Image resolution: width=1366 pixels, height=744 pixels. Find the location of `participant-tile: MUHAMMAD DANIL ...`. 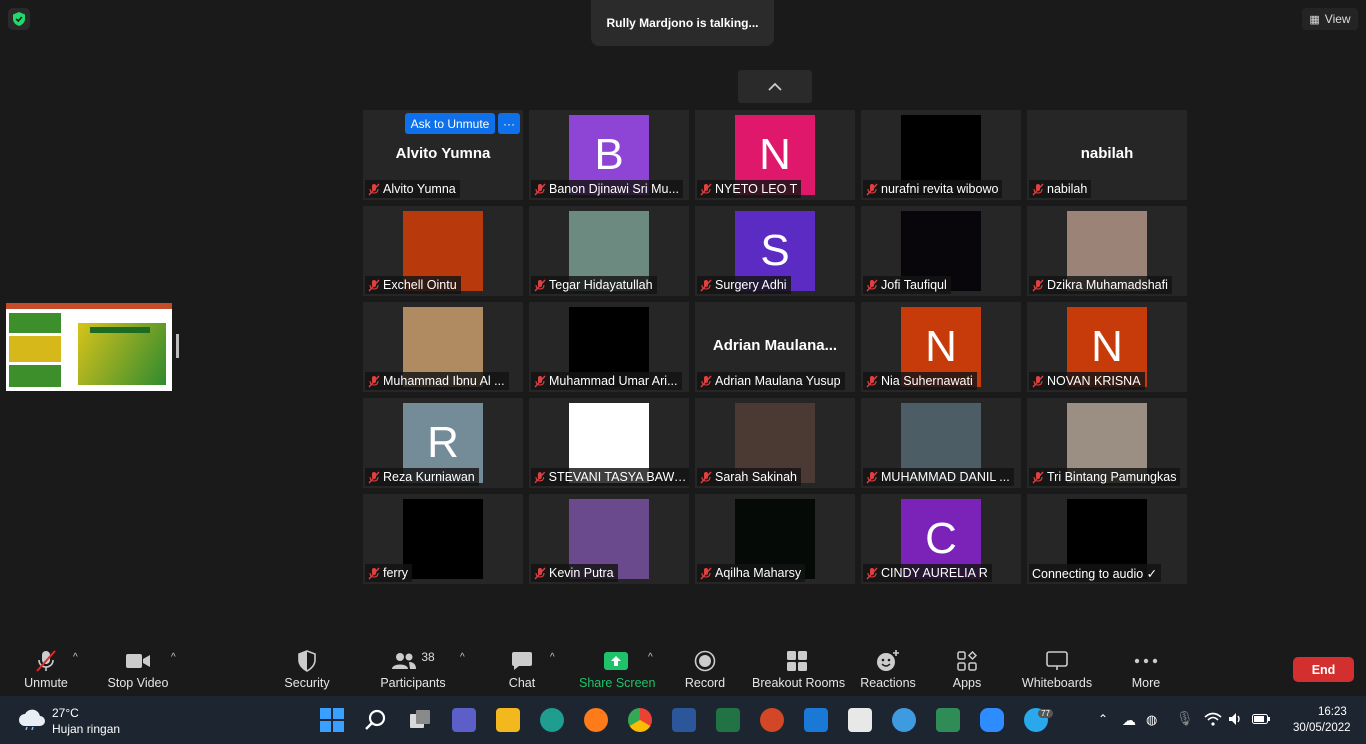

participant-tile: MUHAMMAD DANIL ... is located at coordinates (941, 443).